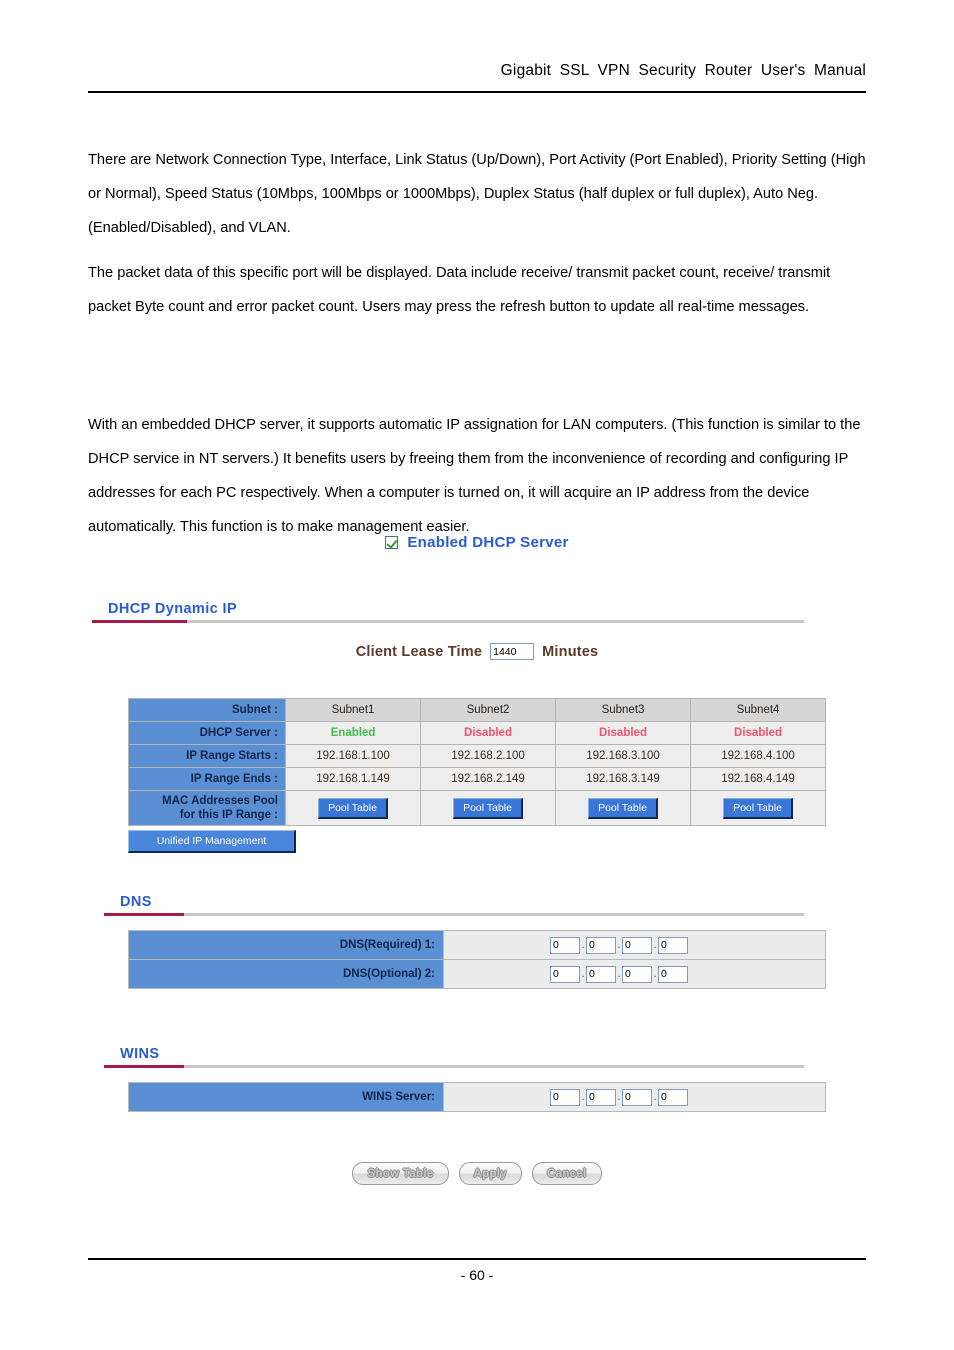 The height and width of the screenshot is (1350, 954). What do you see at coordinates (477, 1259) in the screenshot?
I see `footer-divider` at bounding box center [477, 1259].